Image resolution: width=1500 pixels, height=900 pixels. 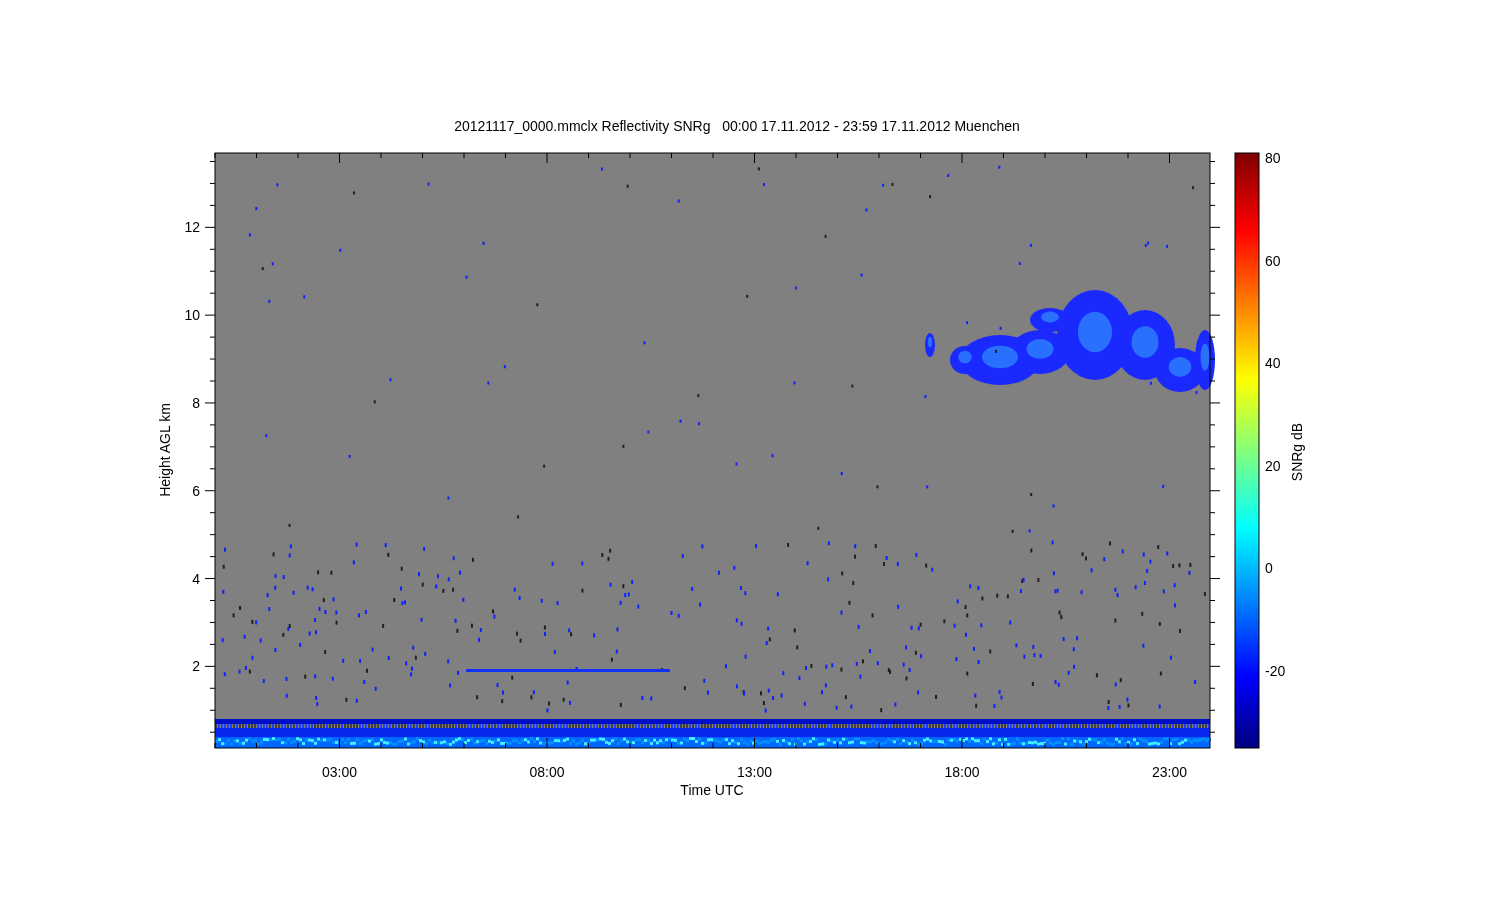 I want to click on tick-label: 6, so click(x=196, y=490).